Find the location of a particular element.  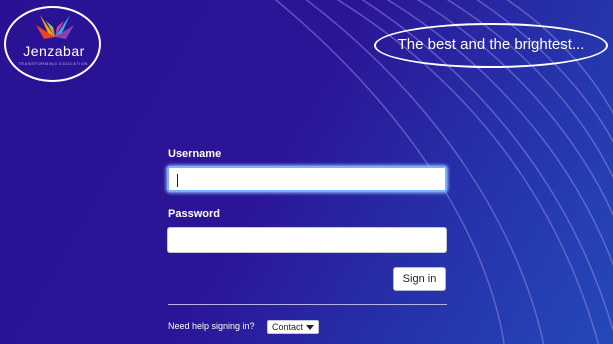

brand-tagline-small: TRANSFORMING EDUCATION is located at coordinates (52, 63).